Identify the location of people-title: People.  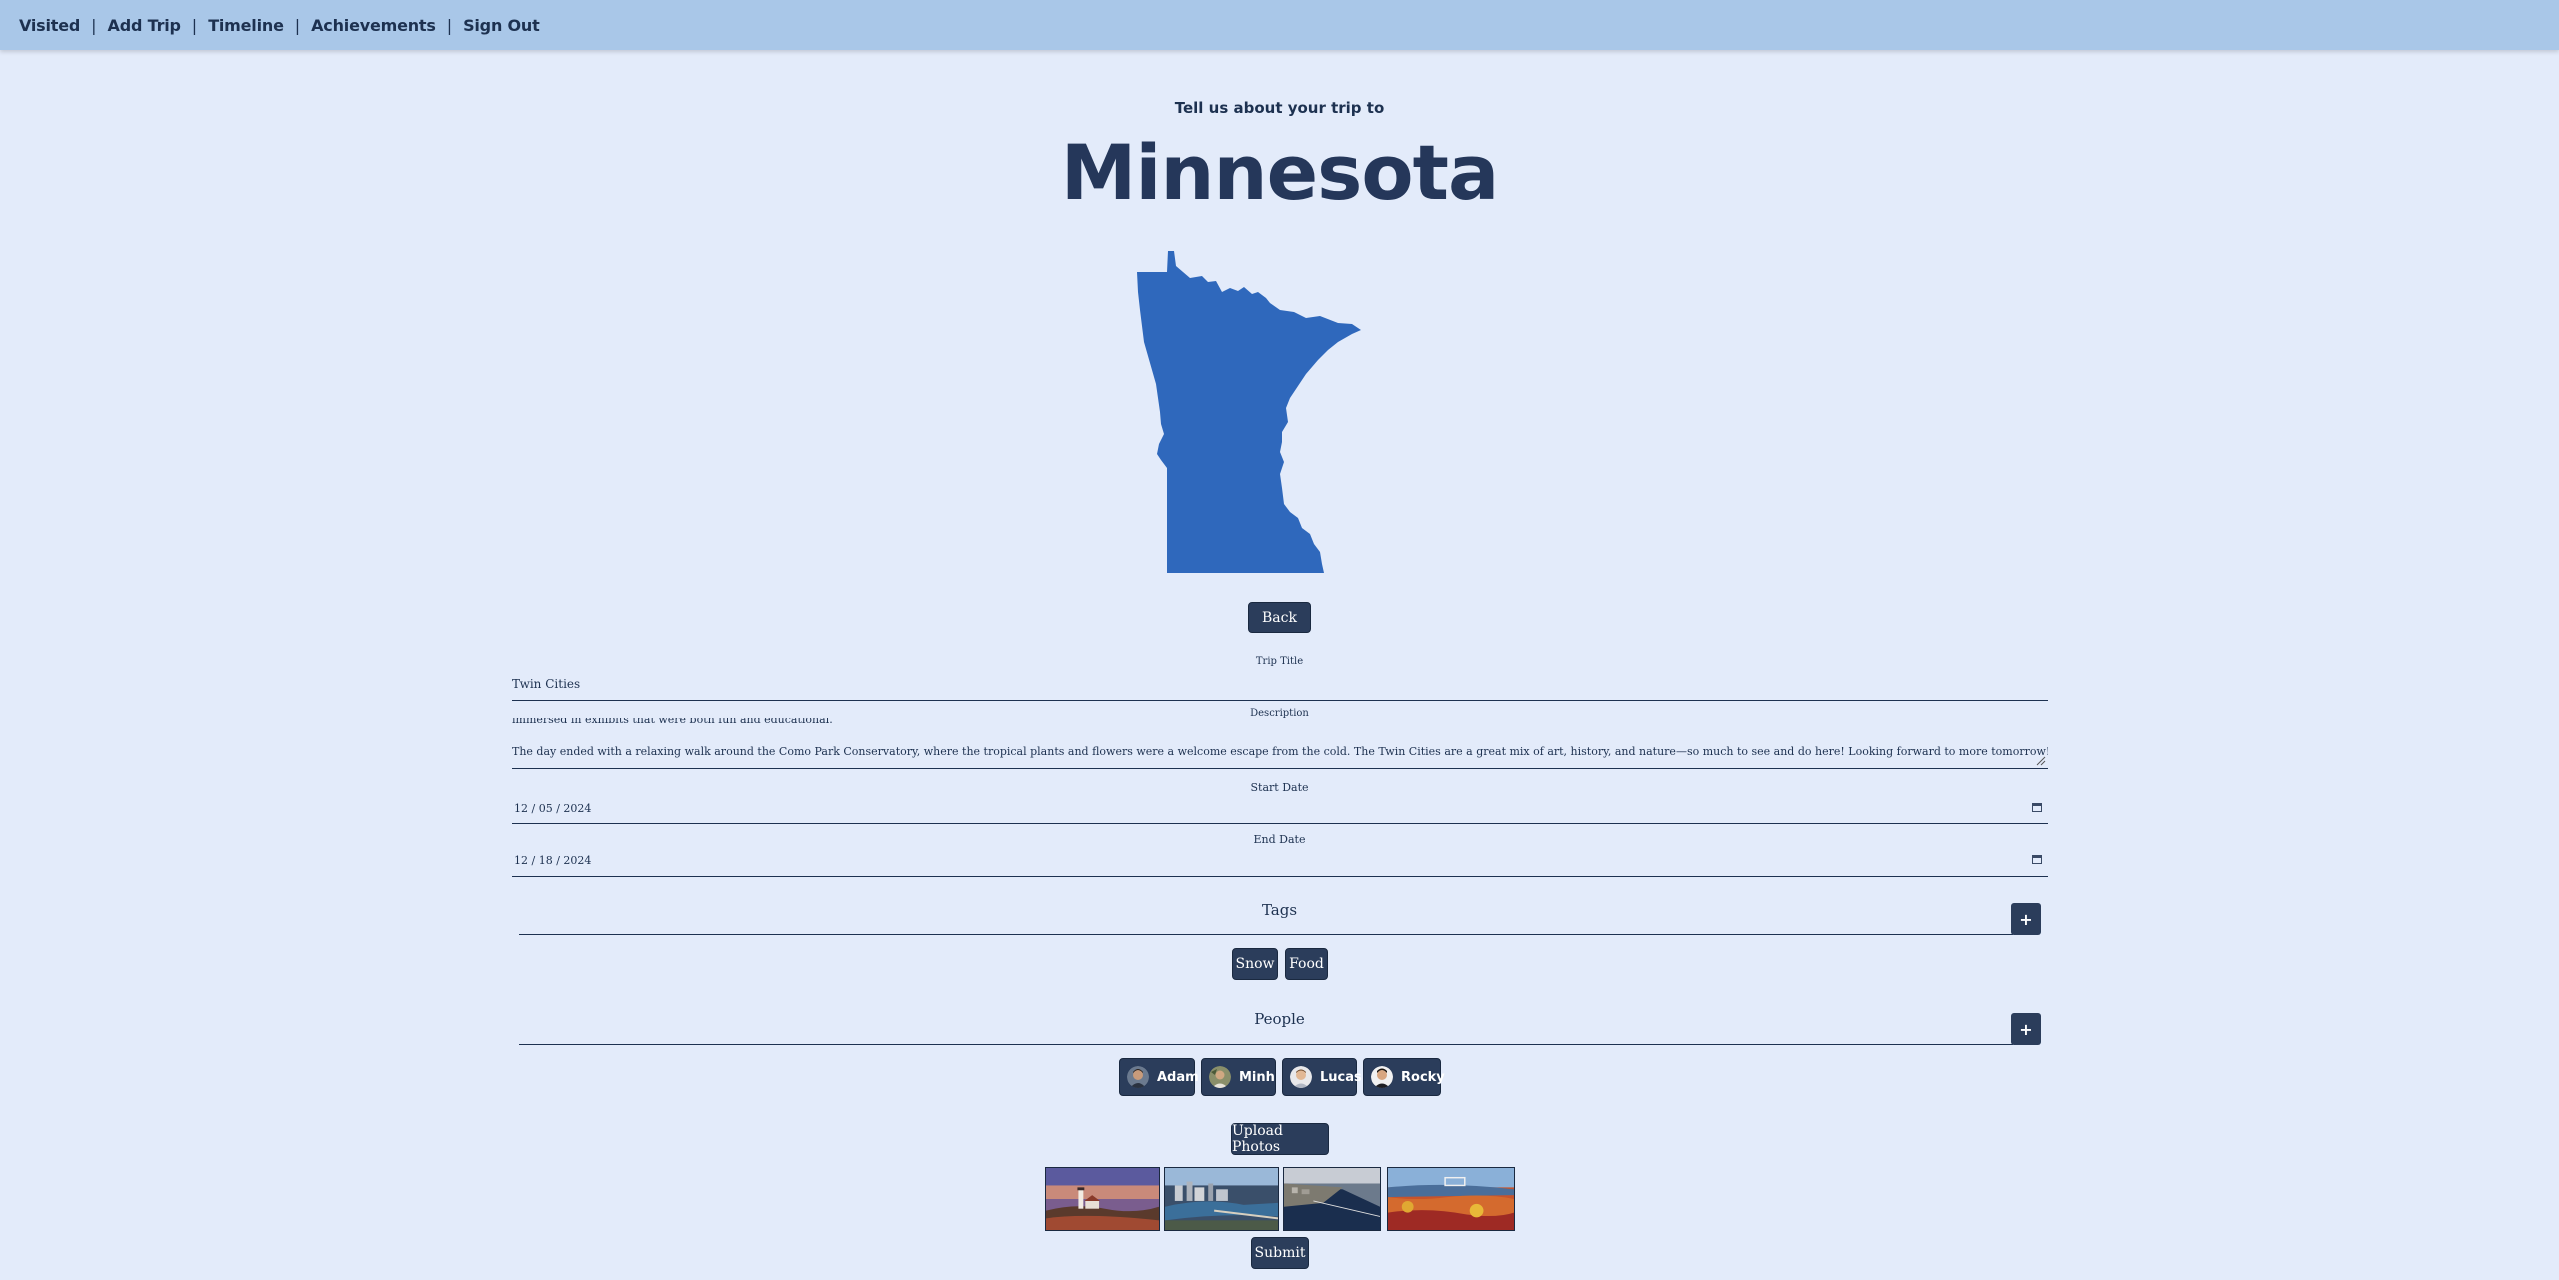
(1279, 1019).